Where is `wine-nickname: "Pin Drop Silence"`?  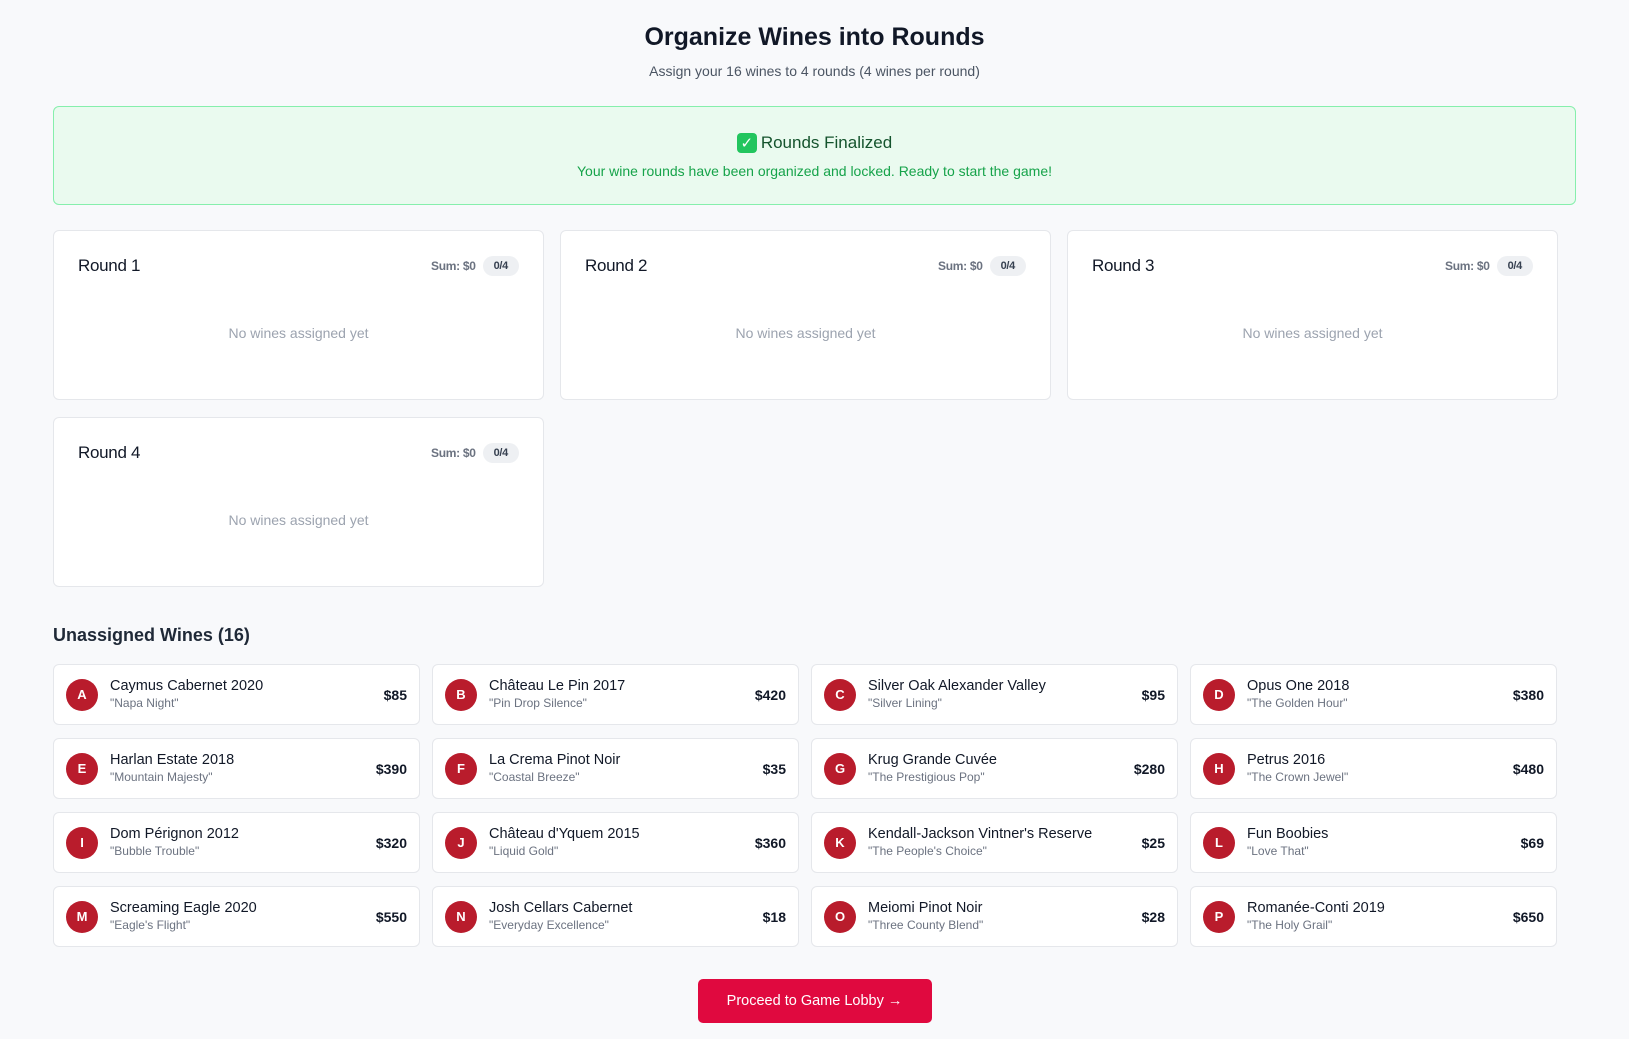
wine-nickname: "Pin Drop Silence" is located at coordinates (538, 703).